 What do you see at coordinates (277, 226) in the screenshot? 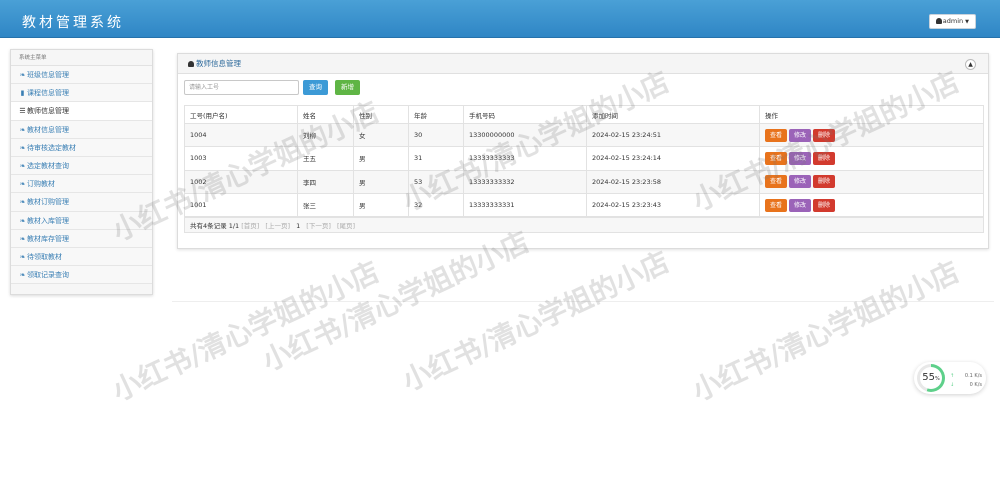
I see `prev-page-link: [上一页]` at bounding box center [277, 226].